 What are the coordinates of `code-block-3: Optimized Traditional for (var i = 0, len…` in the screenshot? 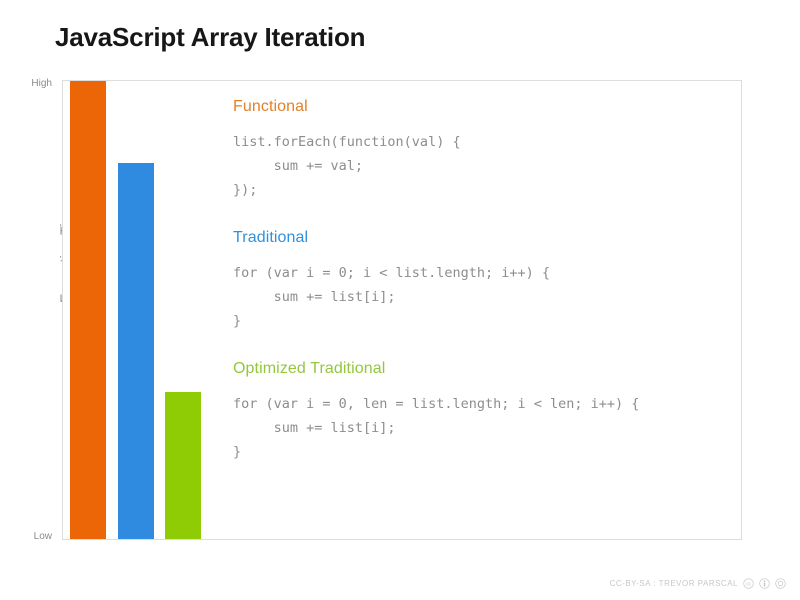 It's located at (483, 412).